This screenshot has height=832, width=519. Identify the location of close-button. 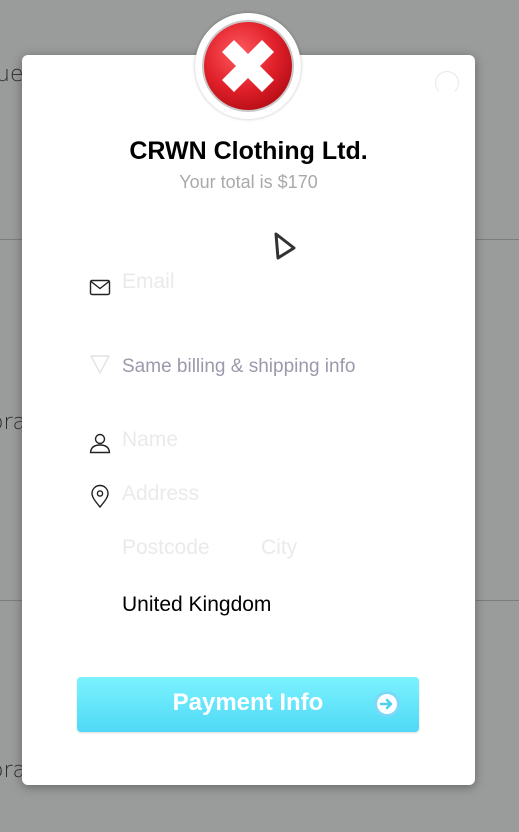
(447, 83).